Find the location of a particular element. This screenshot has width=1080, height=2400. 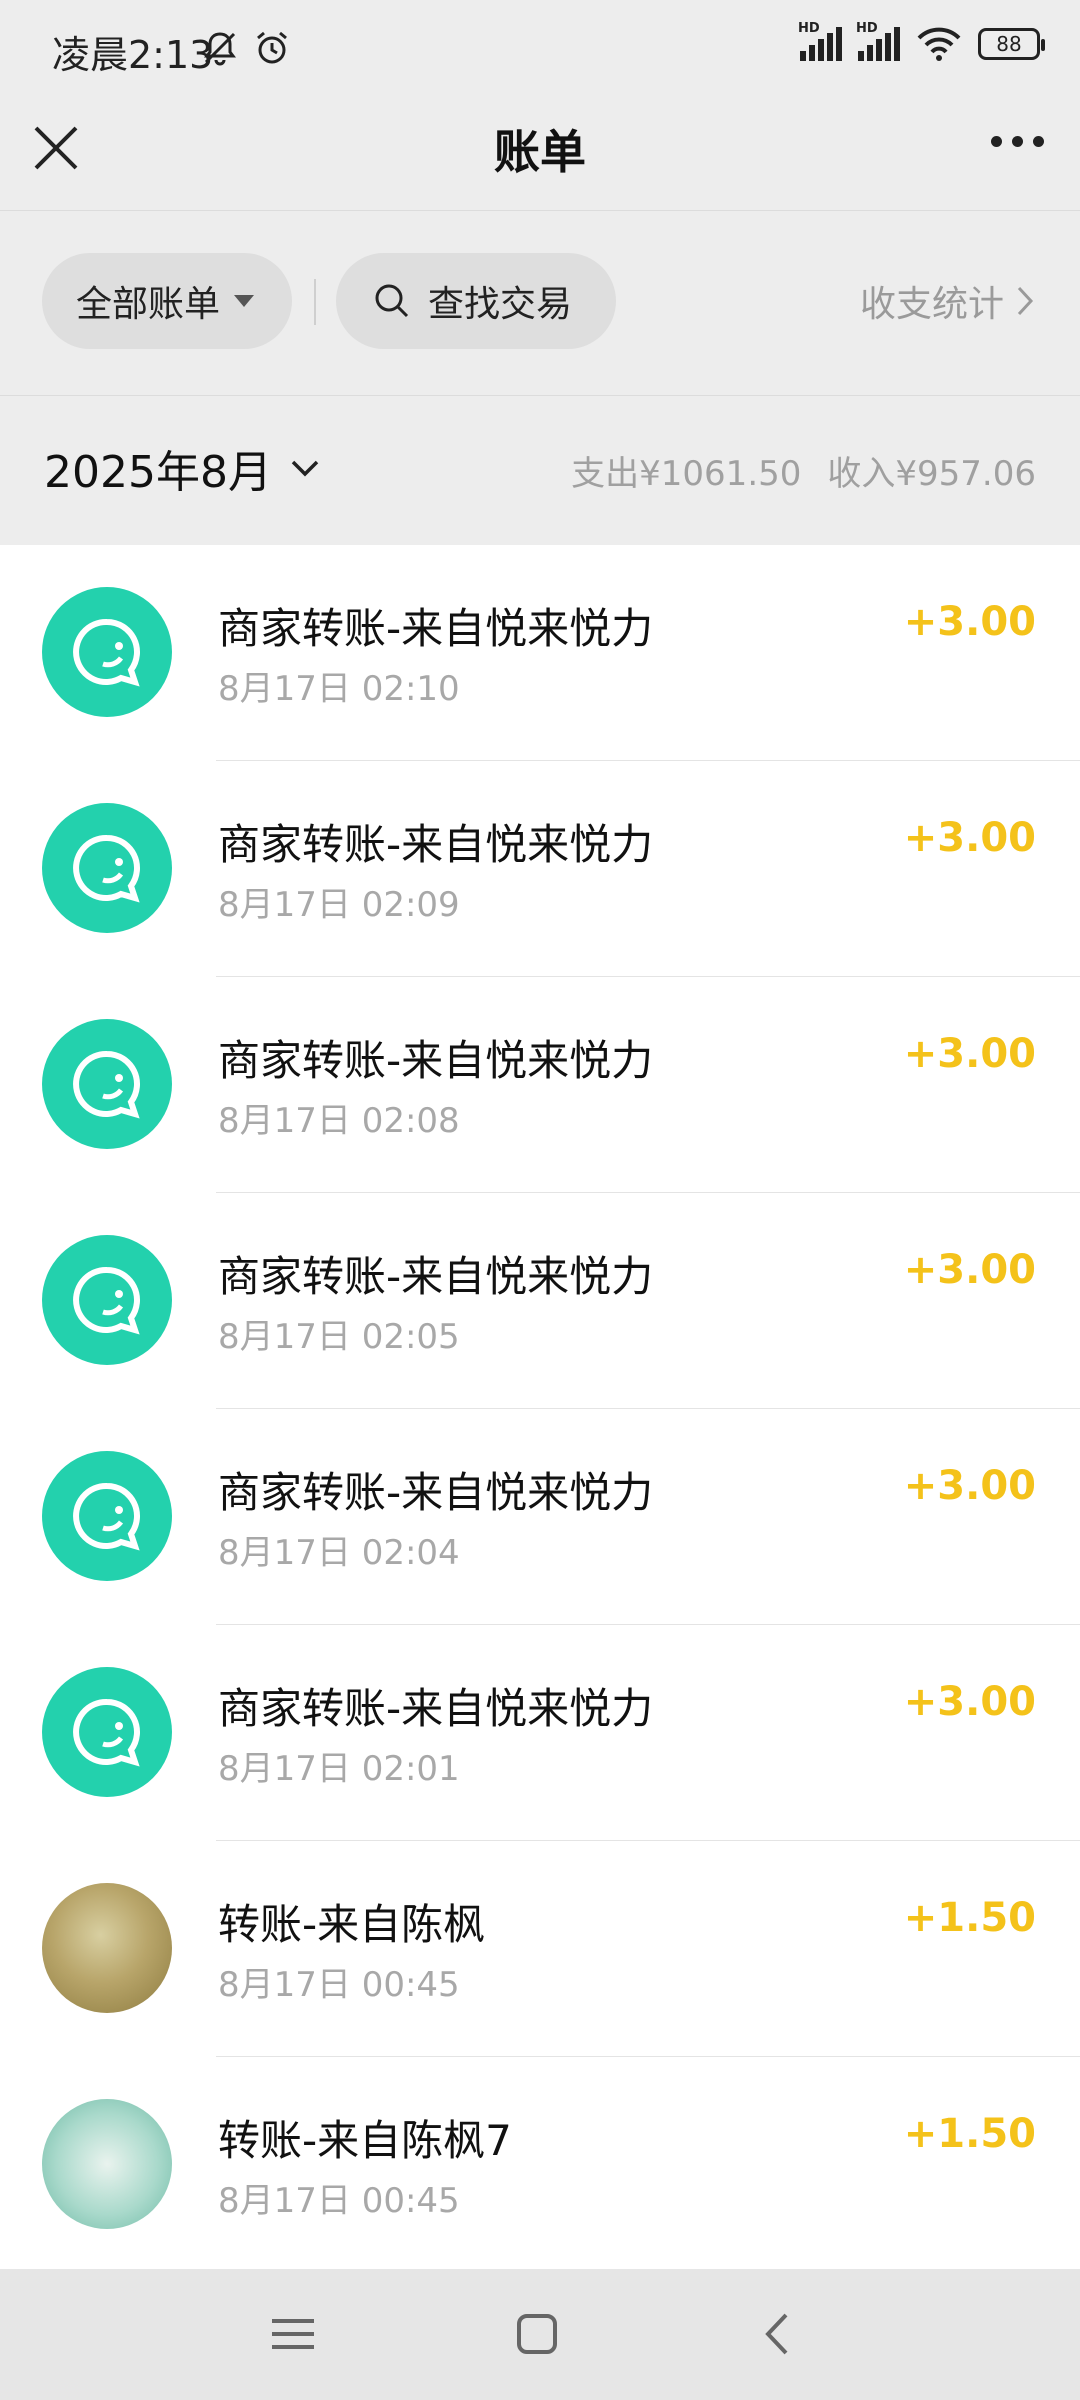

chevron-right-icon is located at coordinates (1025, 301).